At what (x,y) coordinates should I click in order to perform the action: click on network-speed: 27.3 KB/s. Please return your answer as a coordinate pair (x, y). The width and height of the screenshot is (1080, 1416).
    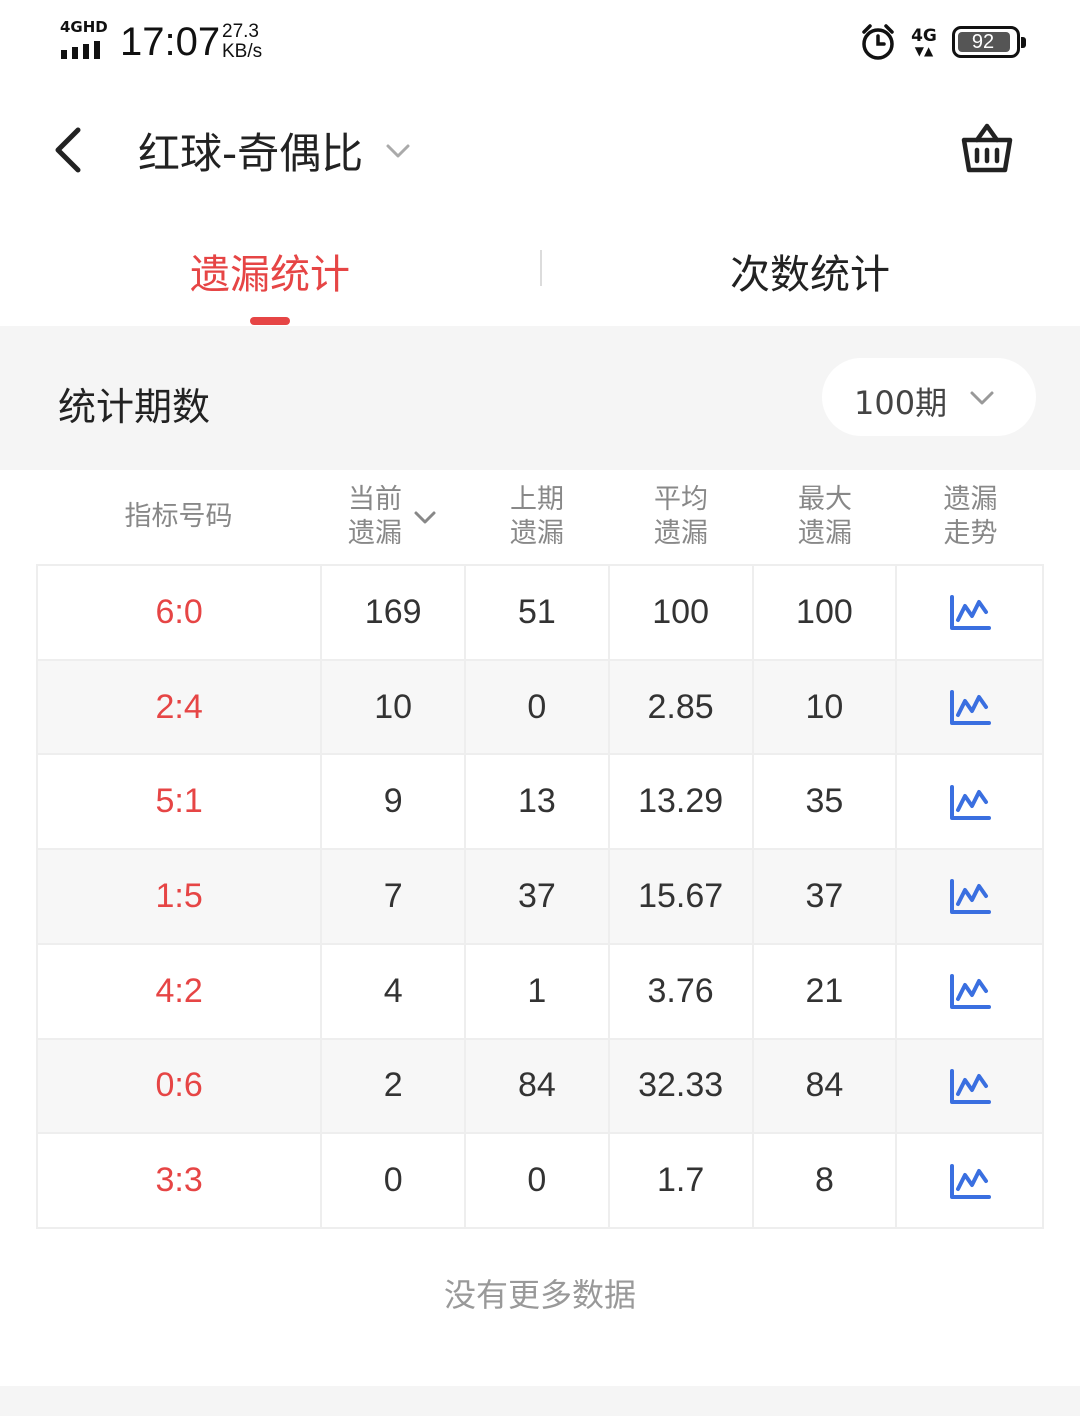
    Looking at the image, I should click on (242, 42).